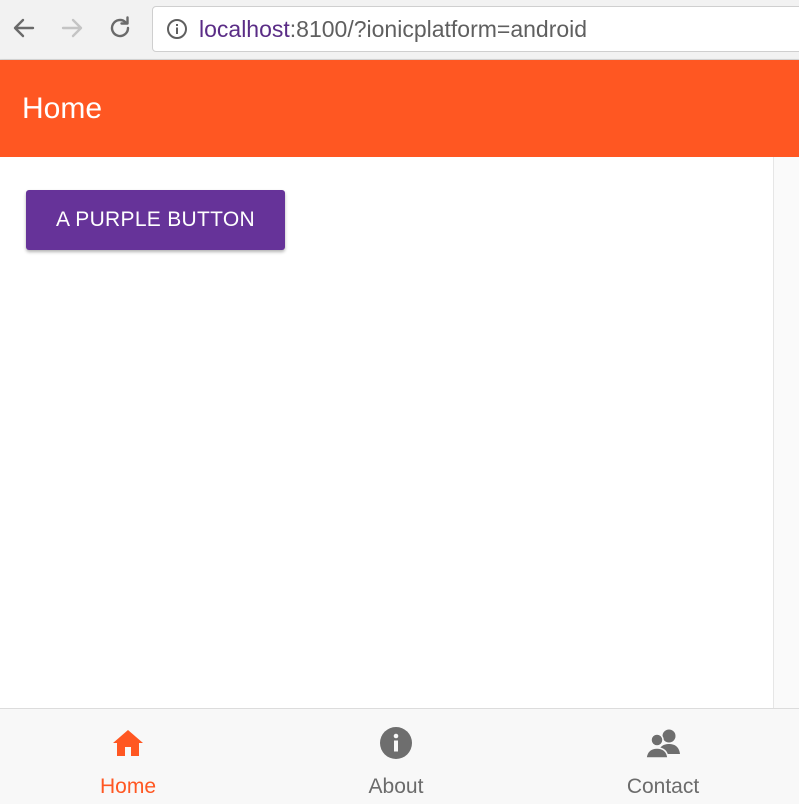  Describe the element at coordinates (663, 743) in the screenshot. I see `contacts-icon` at that location.